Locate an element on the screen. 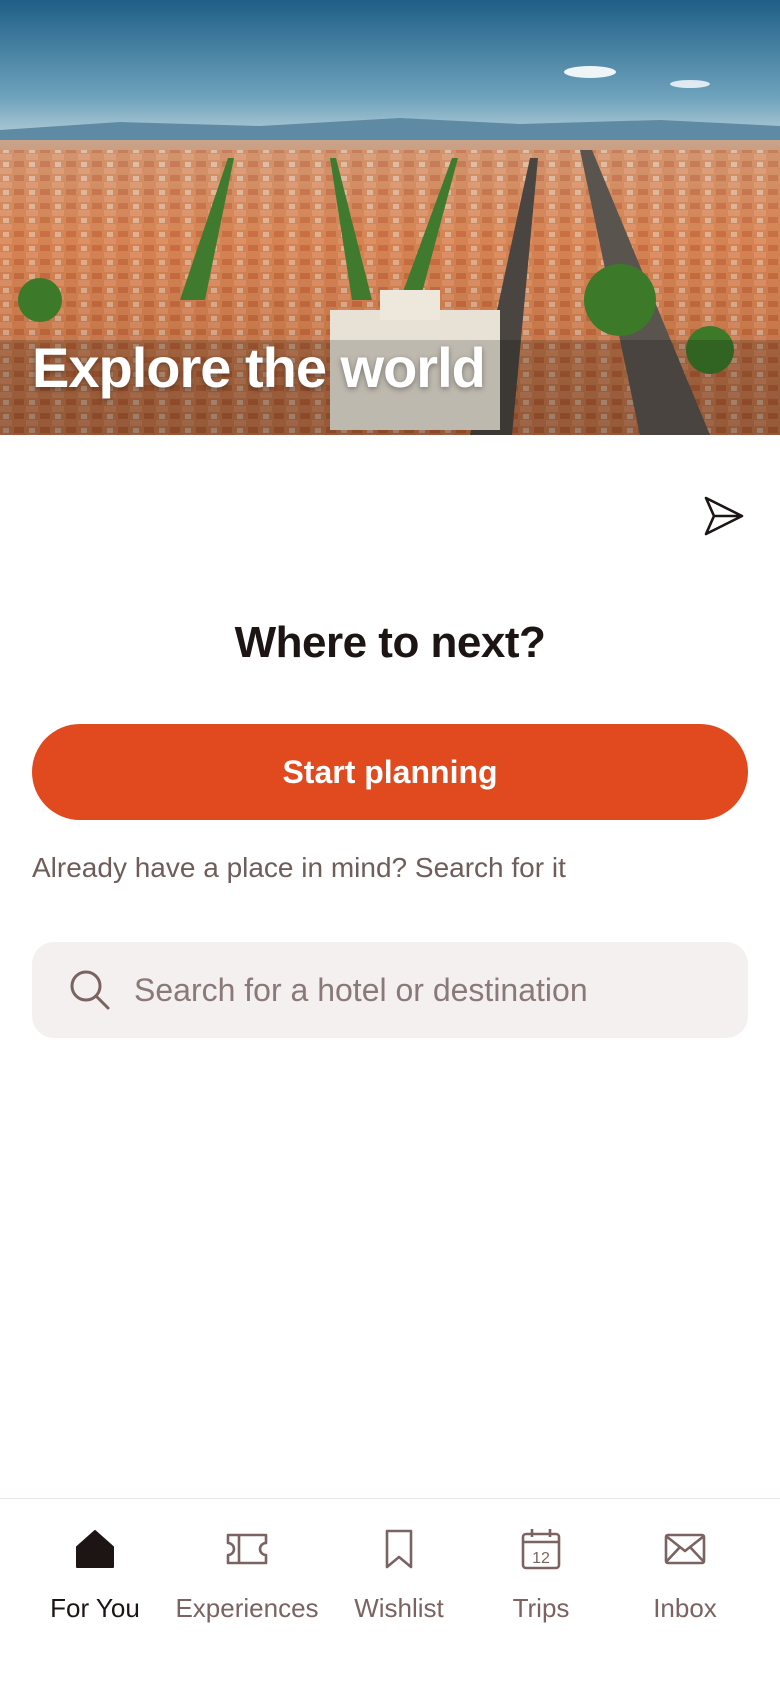 Image resolution: width=780 pixels, height=1688 pixels. nav-label: Trips is located at coordinates (541, 1608).